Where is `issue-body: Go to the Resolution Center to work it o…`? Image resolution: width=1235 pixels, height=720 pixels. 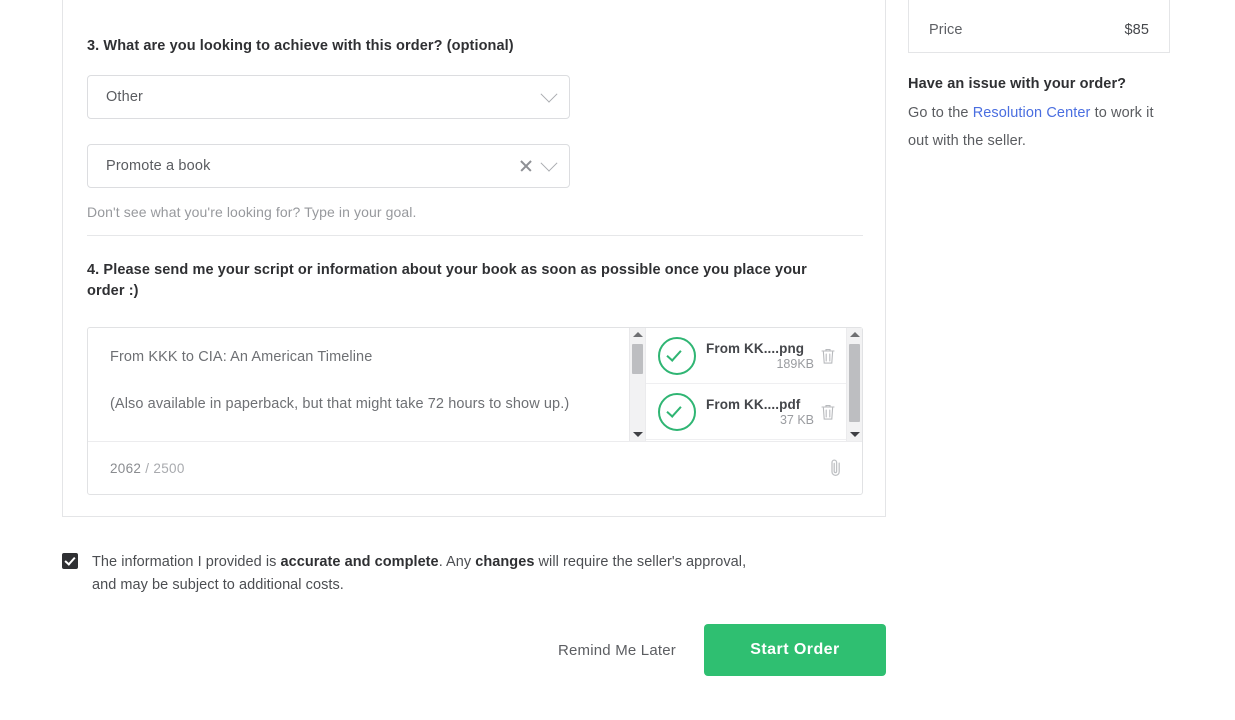
issue-body: Go to the Resolution Center to work it o… is located at coordinates (1039, 127).